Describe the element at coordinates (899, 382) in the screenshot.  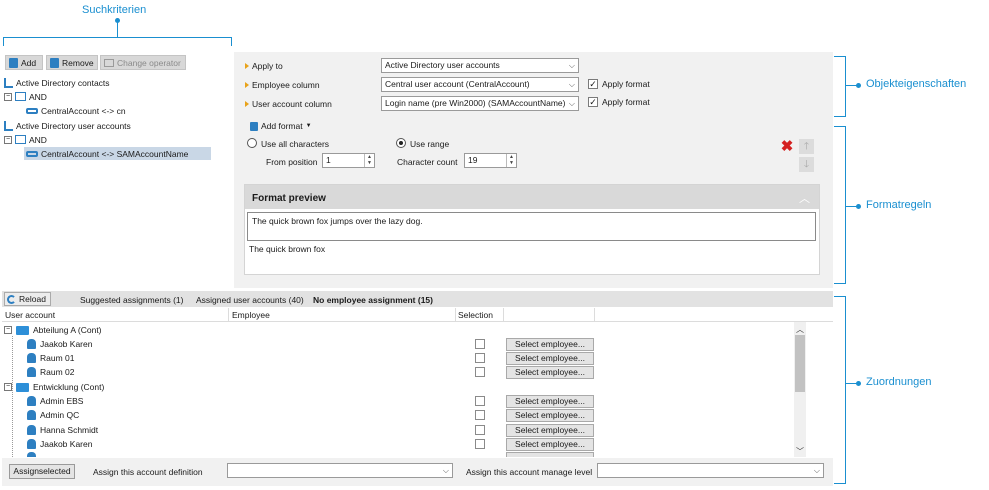
I see `callout-assignments: Zuordnungen` at that location.